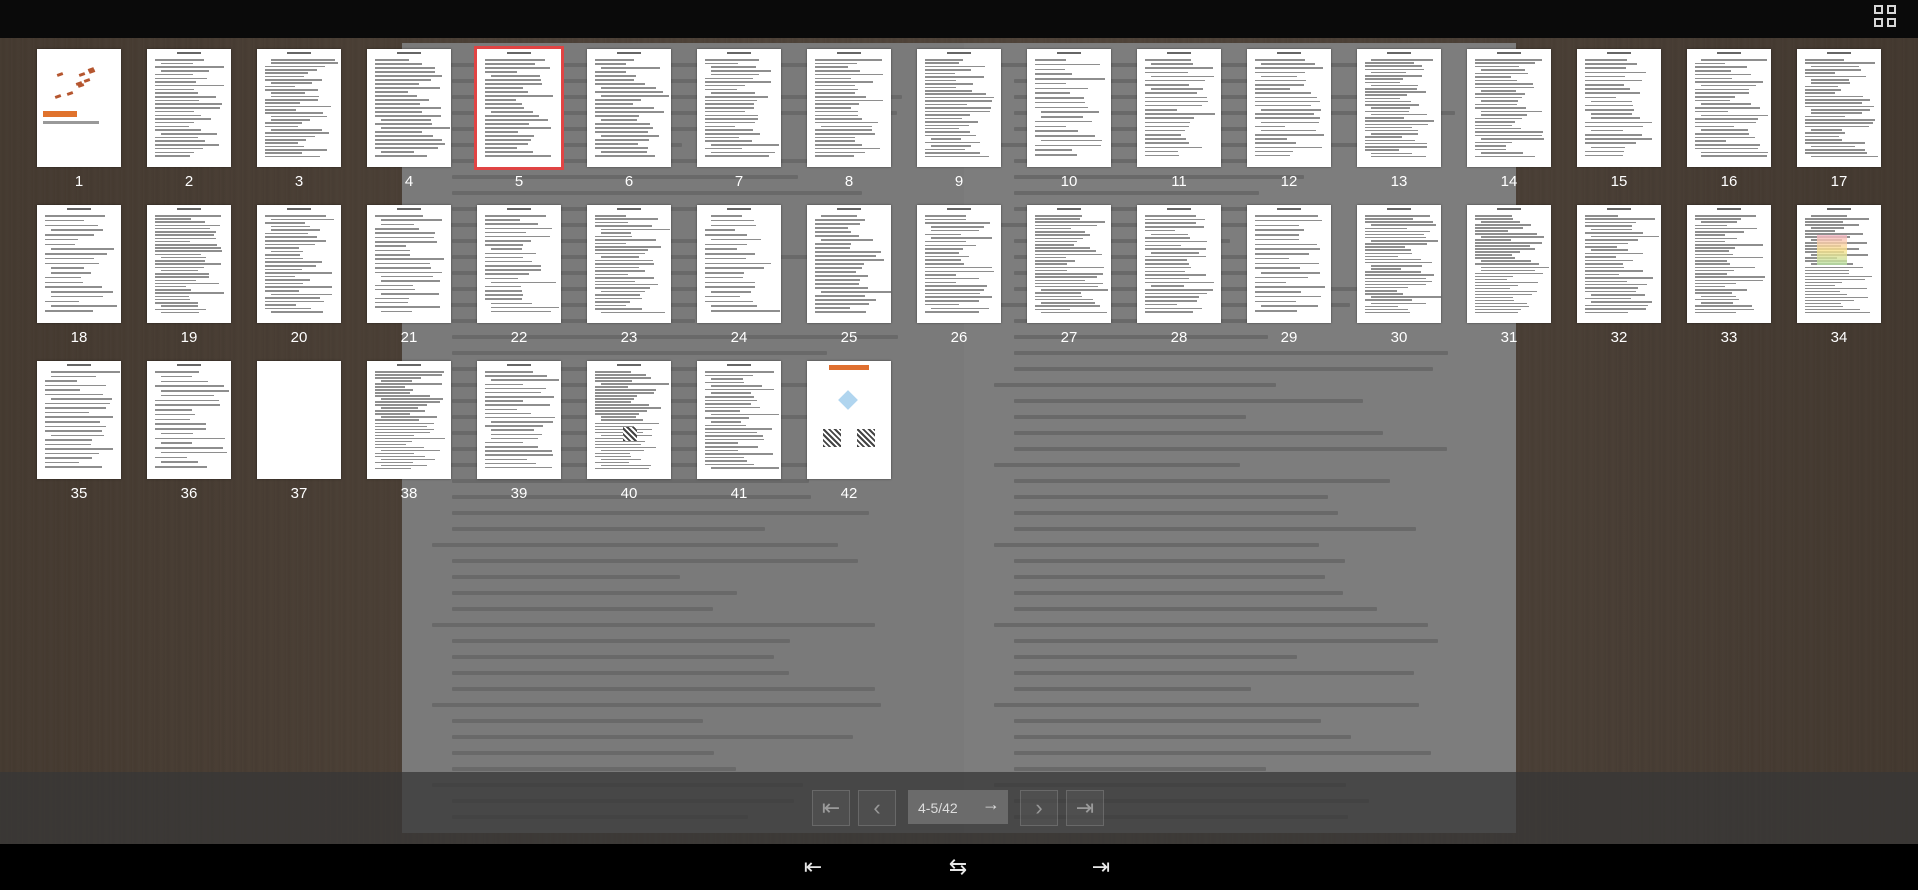 This screenshot has width=1918, height=890. What do you see at coordinates (948, 808) in the screenshot?
I see `page-number-input` at bounding box center [948, 808].